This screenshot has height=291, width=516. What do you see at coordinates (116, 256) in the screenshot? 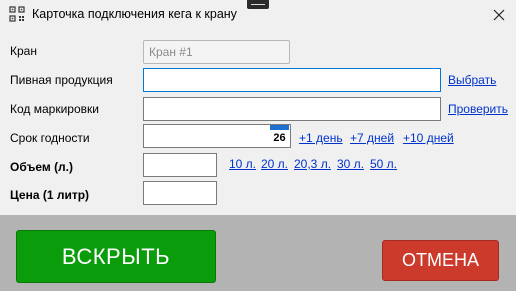
I see `open-keg-button: ВСКРЫТЬ` at bounding box center [116, 256].